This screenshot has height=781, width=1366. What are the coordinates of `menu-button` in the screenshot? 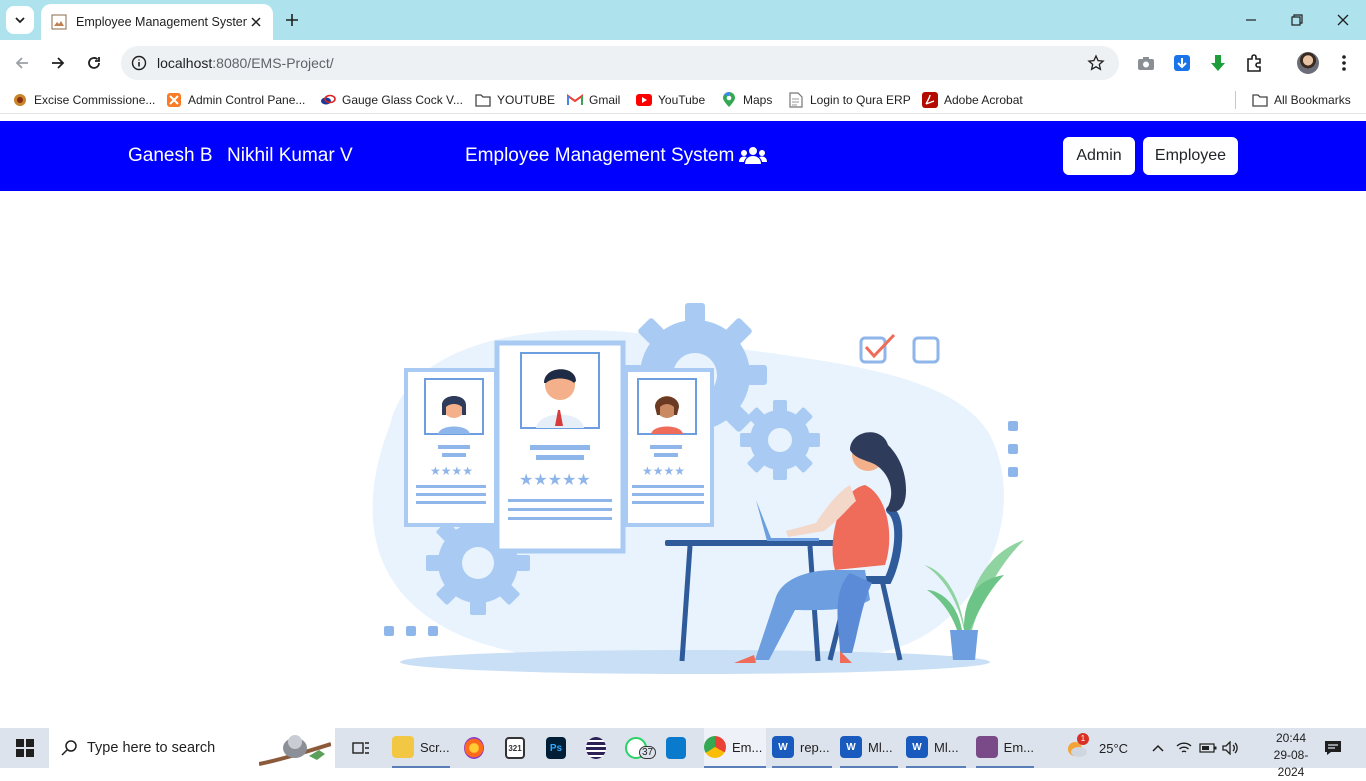 It's located at (1344, 63).